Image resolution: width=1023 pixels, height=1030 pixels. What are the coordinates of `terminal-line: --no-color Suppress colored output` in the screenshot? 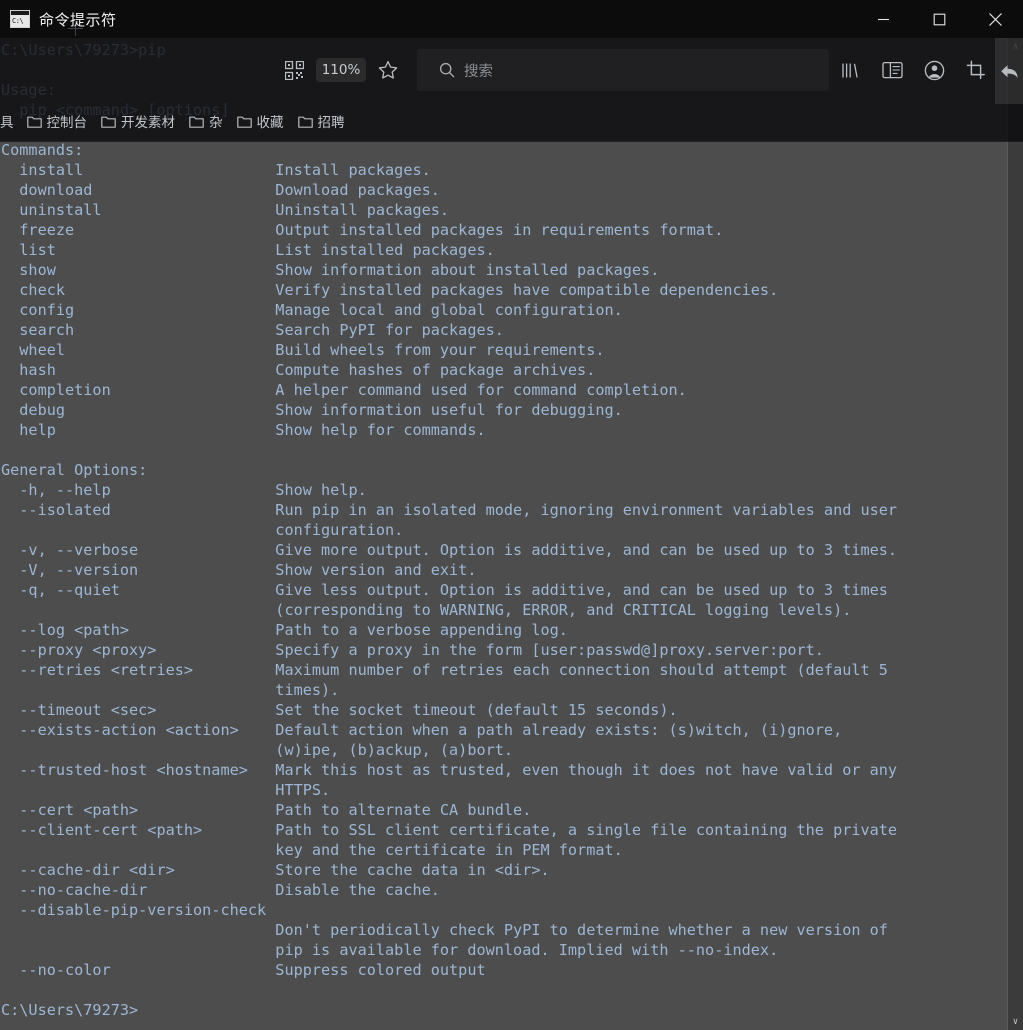 It's located at (243, 970).